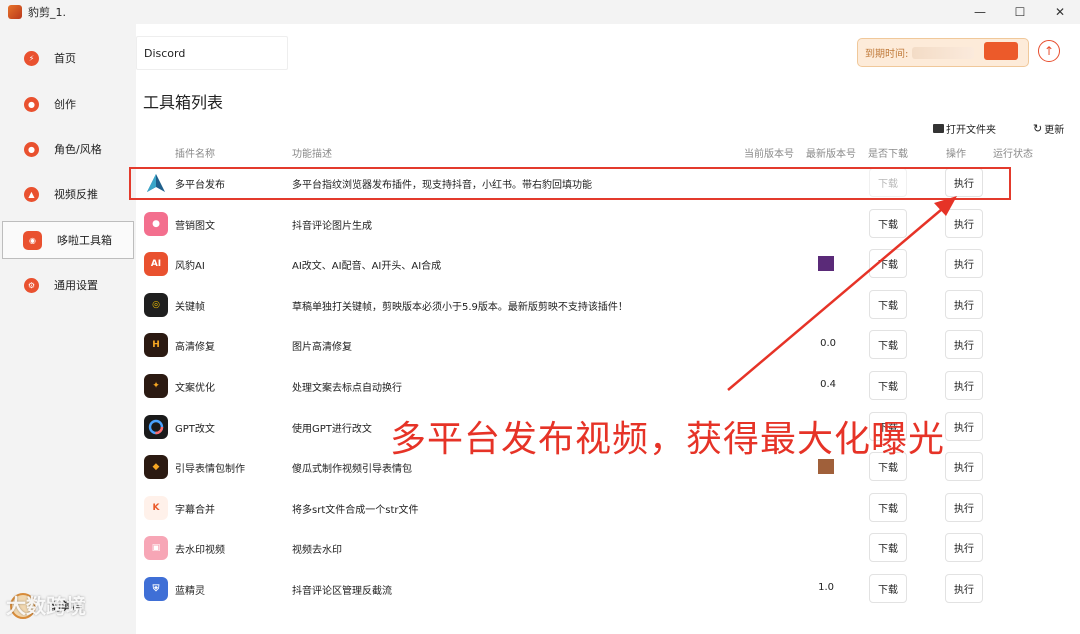 This screenshot has height=634, width=1080. I want to click on emoji-guide-icon: ◆, so click(156, 467).